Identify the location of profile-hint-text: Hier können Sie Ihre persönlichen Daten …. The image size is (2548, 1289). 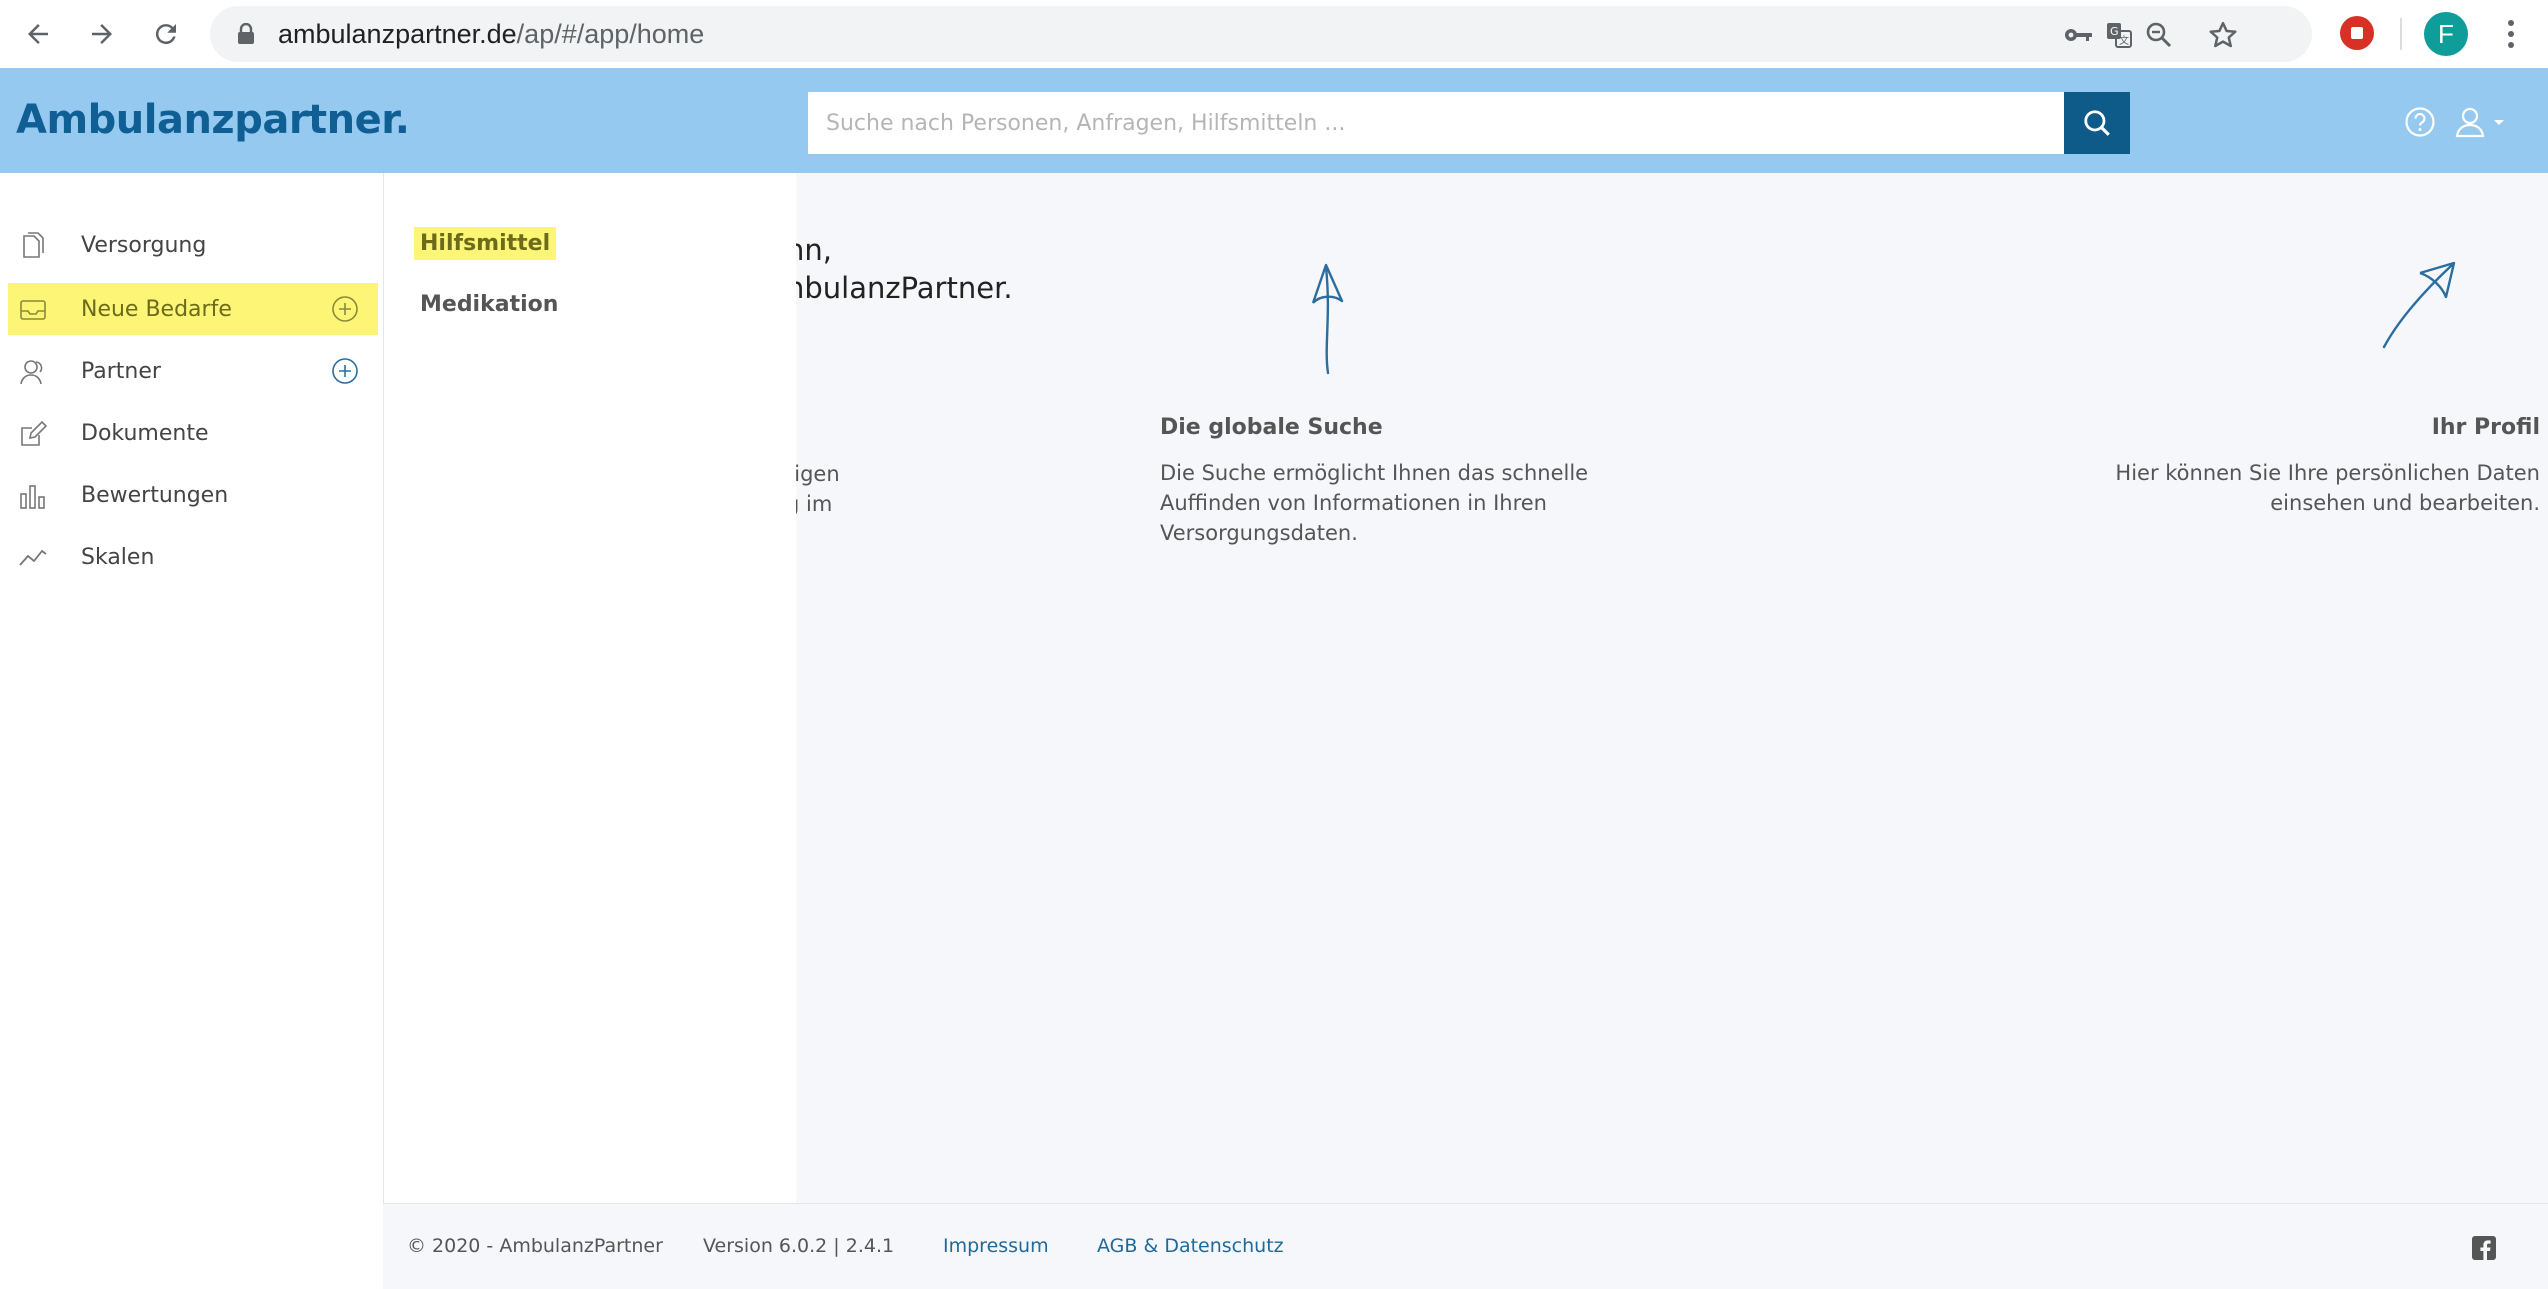
(2327, 488).